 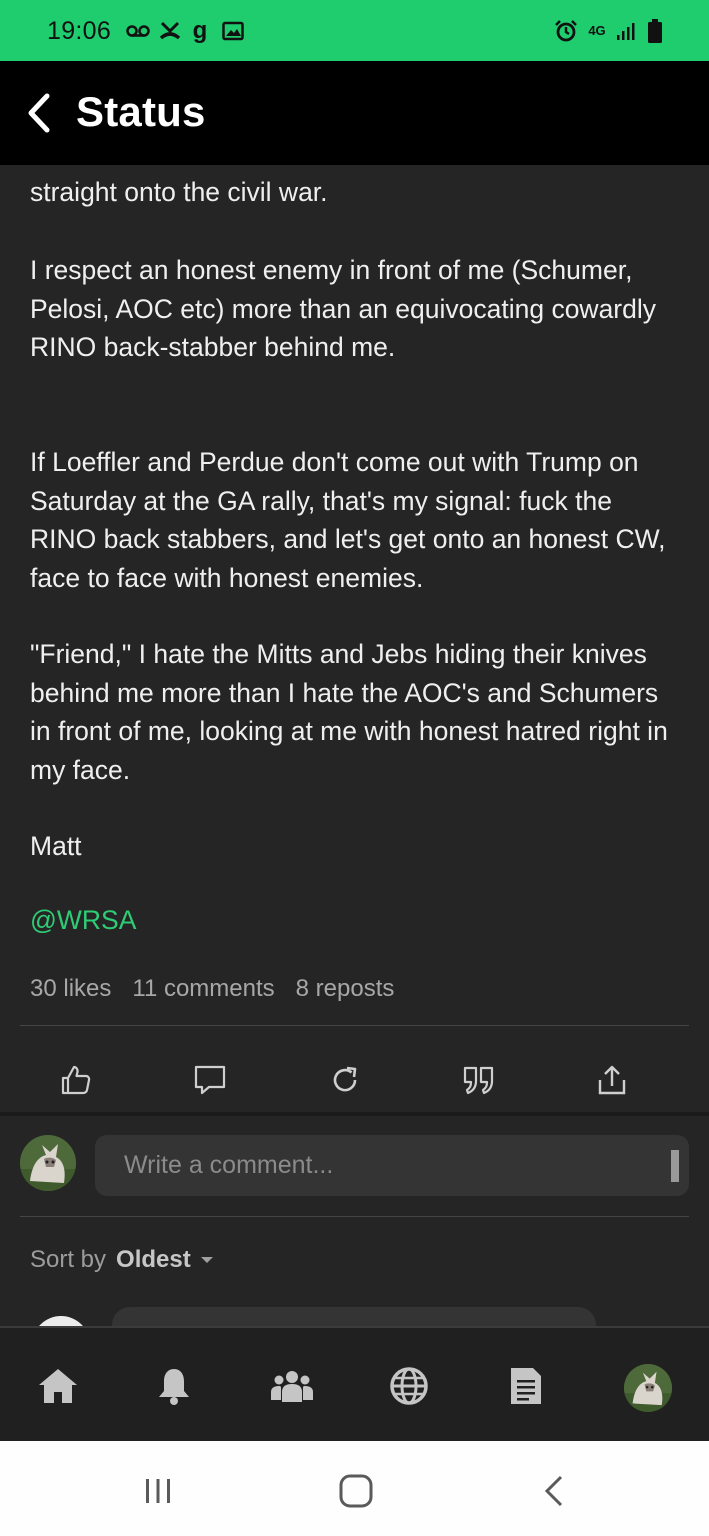 I want to click on likes-count: 30 likes, so click(x=70, y=989).